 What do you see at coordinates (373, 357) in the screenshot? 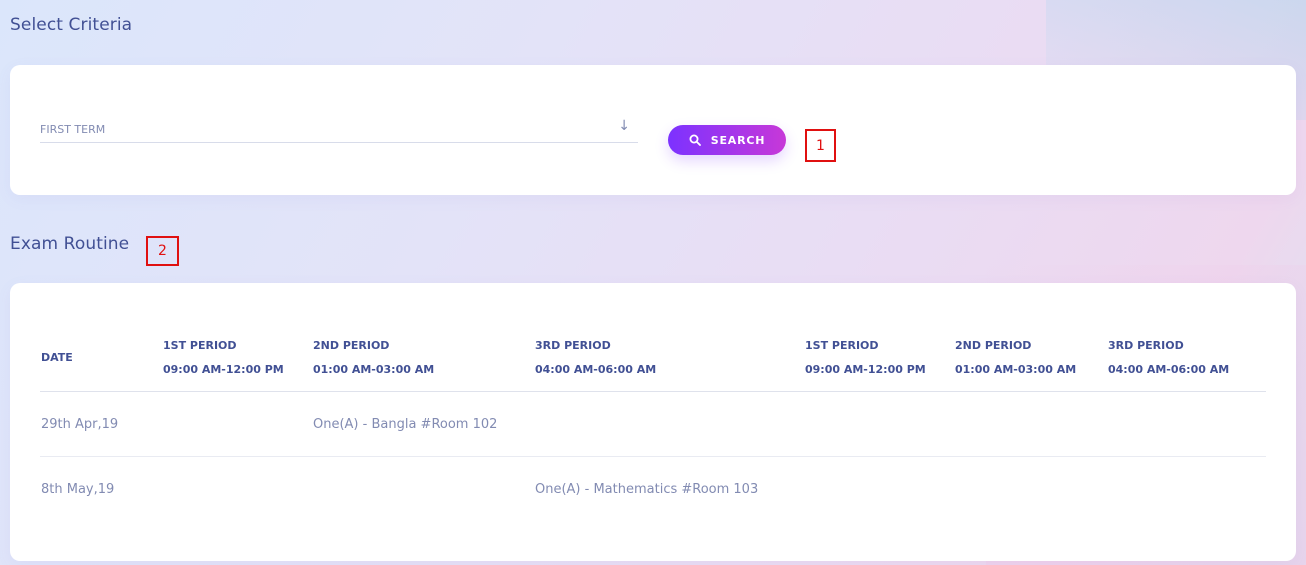
I see `column-header-period-2: 2ND PERIOD 01:00 AM-03:00 AM` at bounding box center [373, 357].